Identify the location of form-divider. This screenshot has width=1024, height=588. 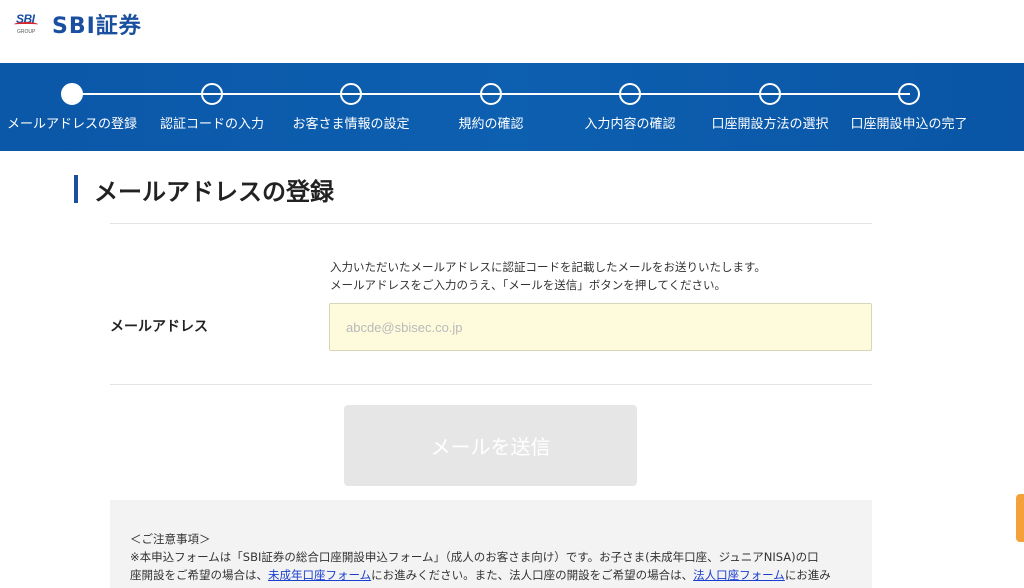
(491, 384).